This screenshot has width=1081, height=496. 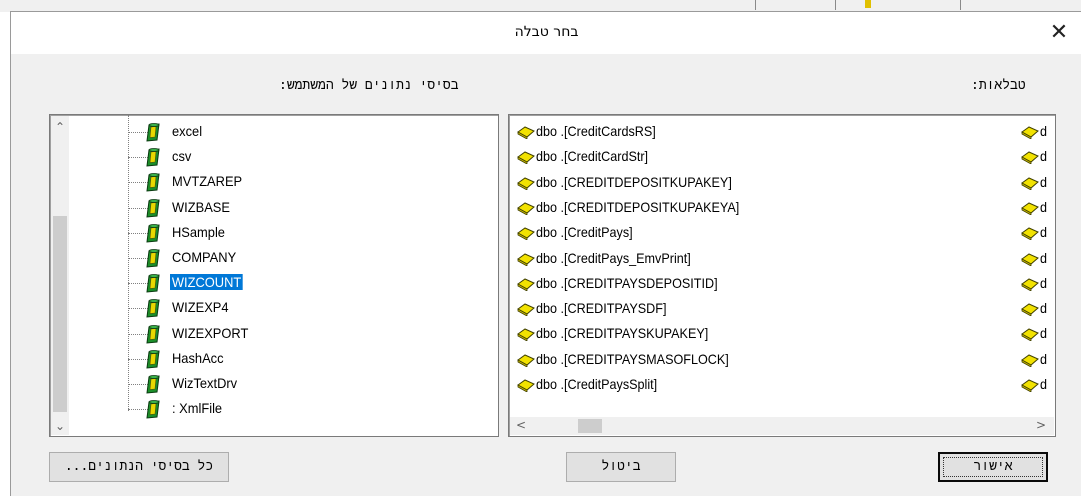 What do you see at coordinates (187, 131) in the screenshot?
I see `database-item-label: excel` at bounding box center [187, 131].